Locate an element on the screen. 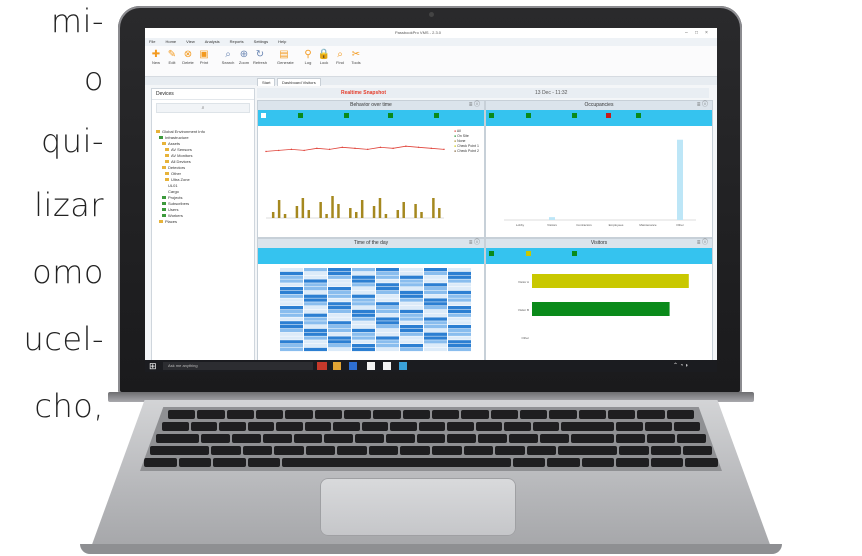 This screenshot has width=862, height=556. zoom-button: ⊕ Zoom is located at coordinates (244, 57).